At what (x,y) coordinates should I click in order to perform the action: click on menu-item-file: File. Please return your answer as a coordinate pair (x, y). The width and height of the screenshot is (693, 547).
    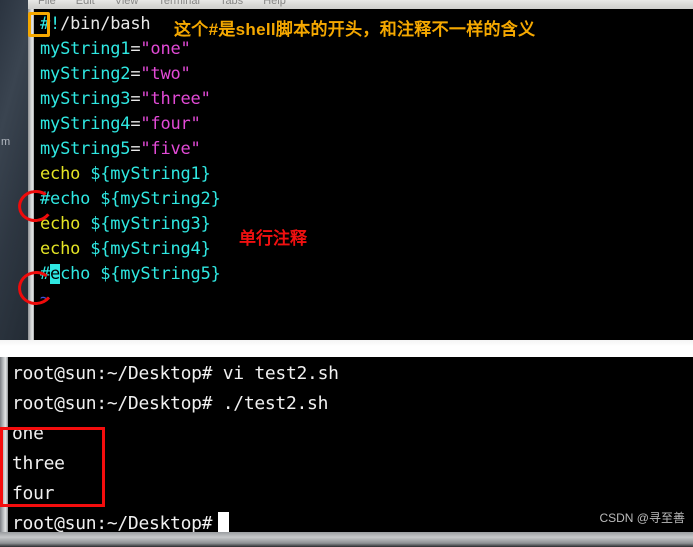
    Looking at the image, I should click on (47, 3).